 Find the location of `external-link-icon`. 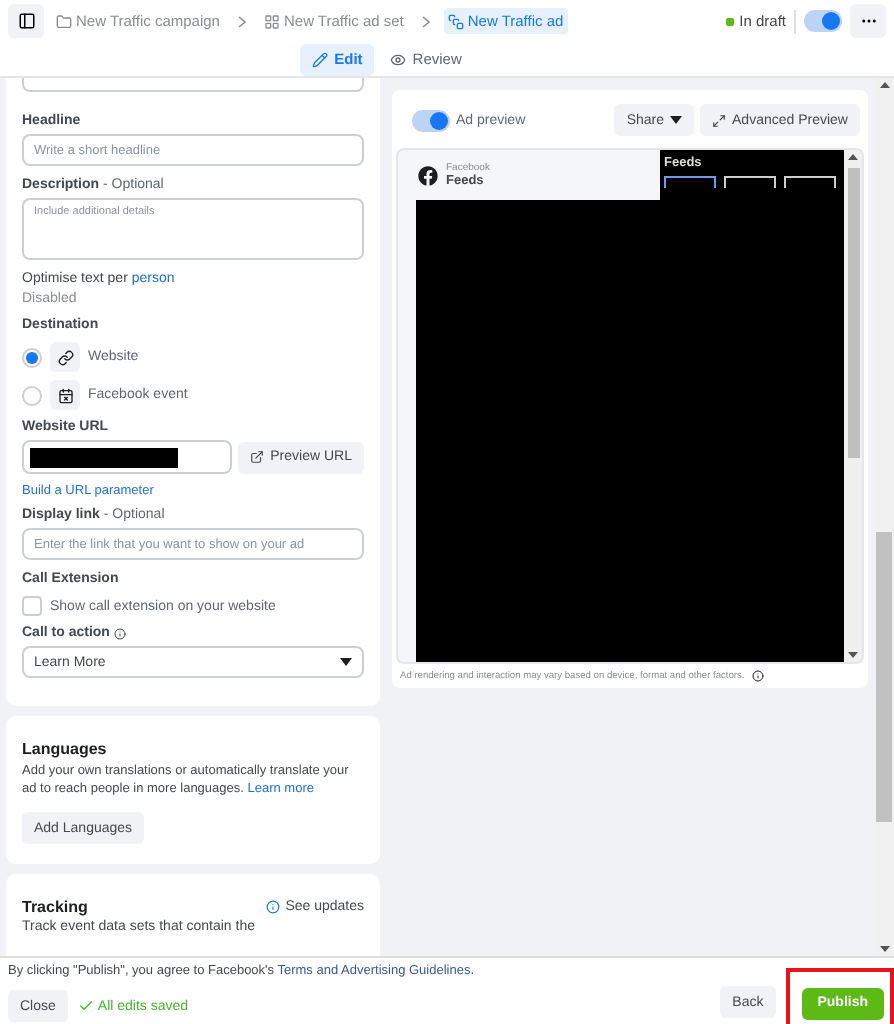

external-link-icon is located at coordinates (257, 457).